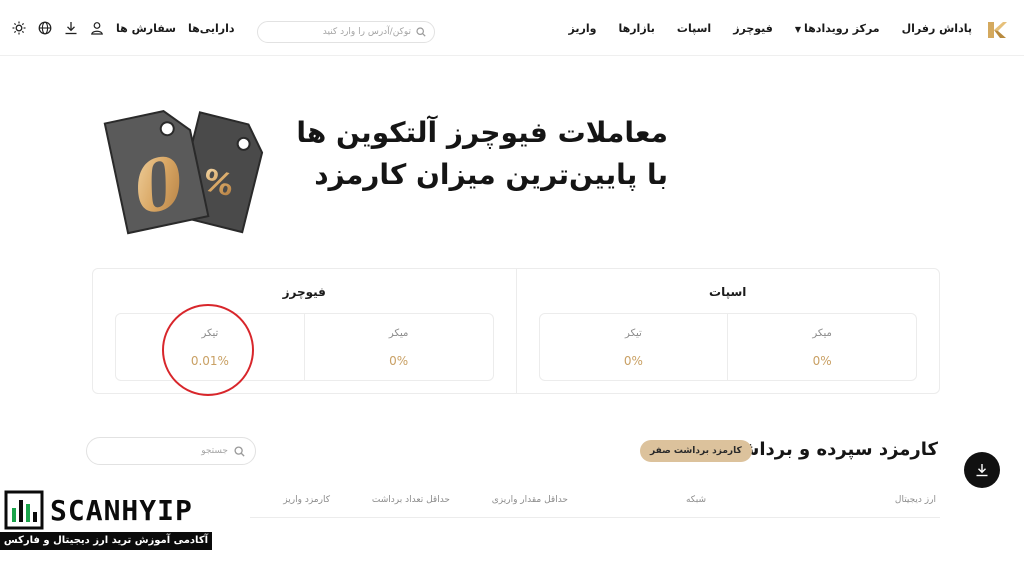 This screenshot has height=576, width=1024. I want to click on spot-taker-label: تیکر, so click(633, 333).